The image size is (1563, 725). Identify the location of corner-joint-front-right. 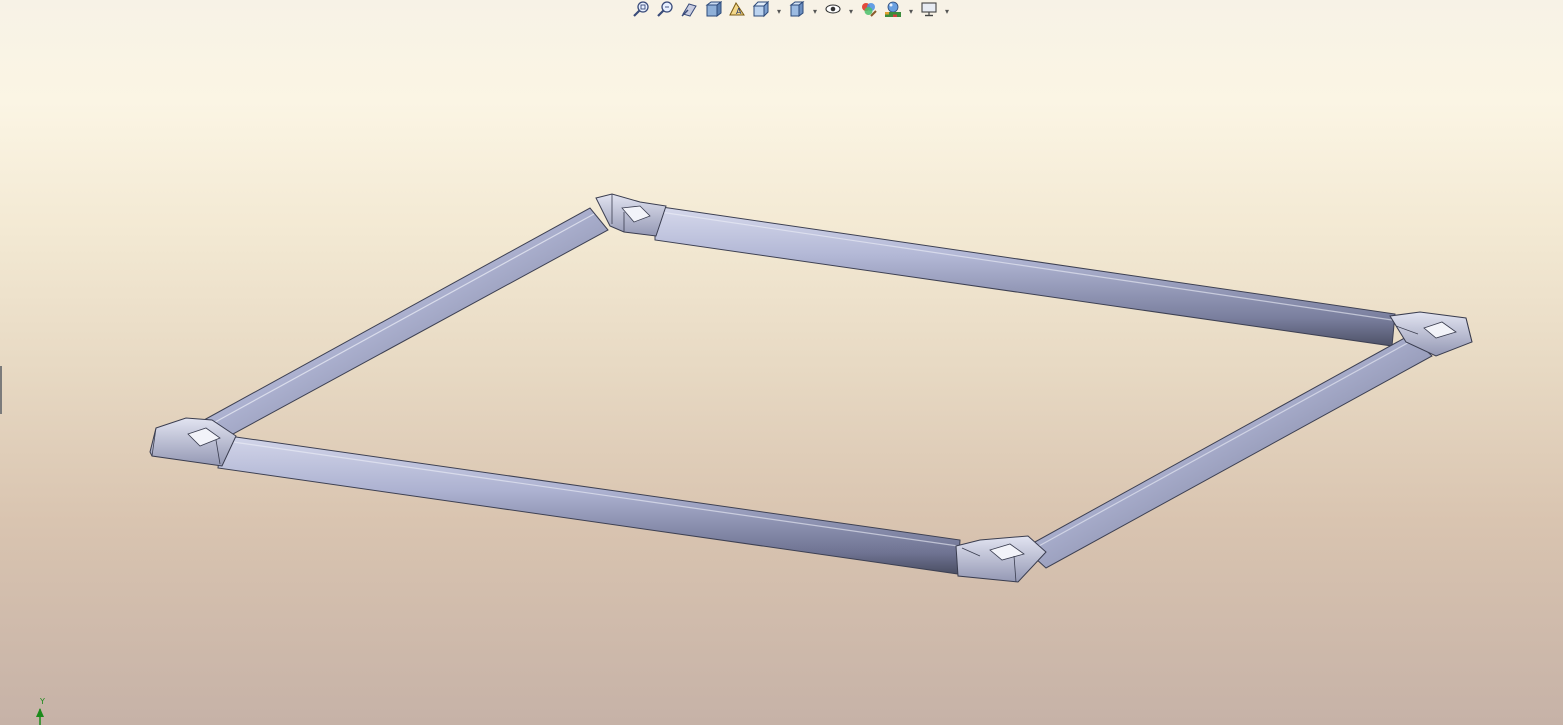
(1001, 559).